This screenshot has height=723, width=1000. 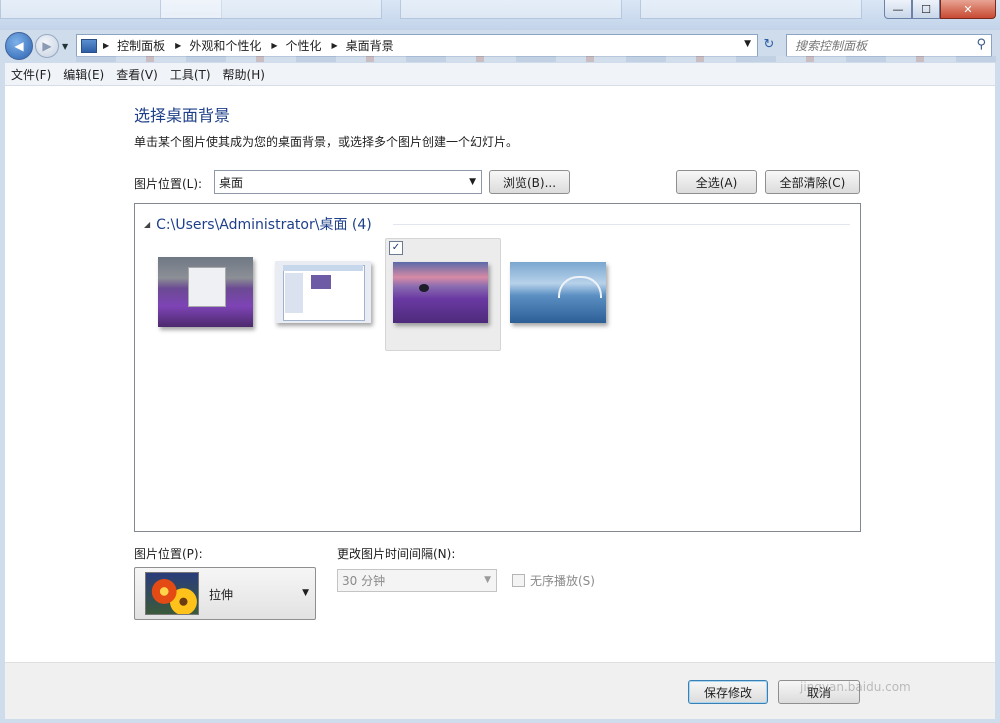 I want to click on interval-value: 30 分钟, so click(x=364, y=581).